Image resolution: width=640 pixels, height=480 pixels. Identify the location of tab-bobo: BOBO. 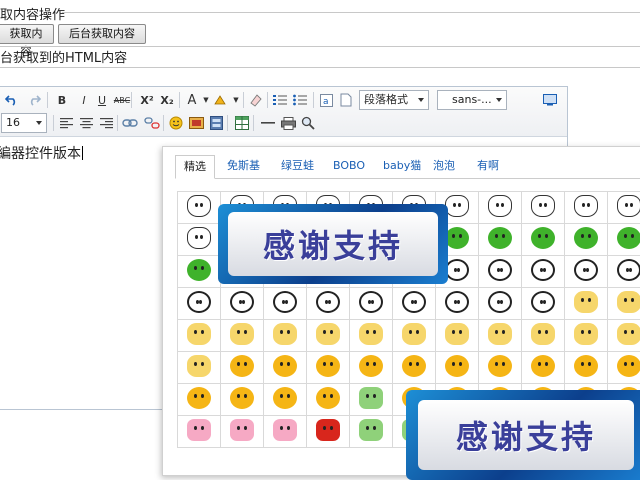
(349, 167).